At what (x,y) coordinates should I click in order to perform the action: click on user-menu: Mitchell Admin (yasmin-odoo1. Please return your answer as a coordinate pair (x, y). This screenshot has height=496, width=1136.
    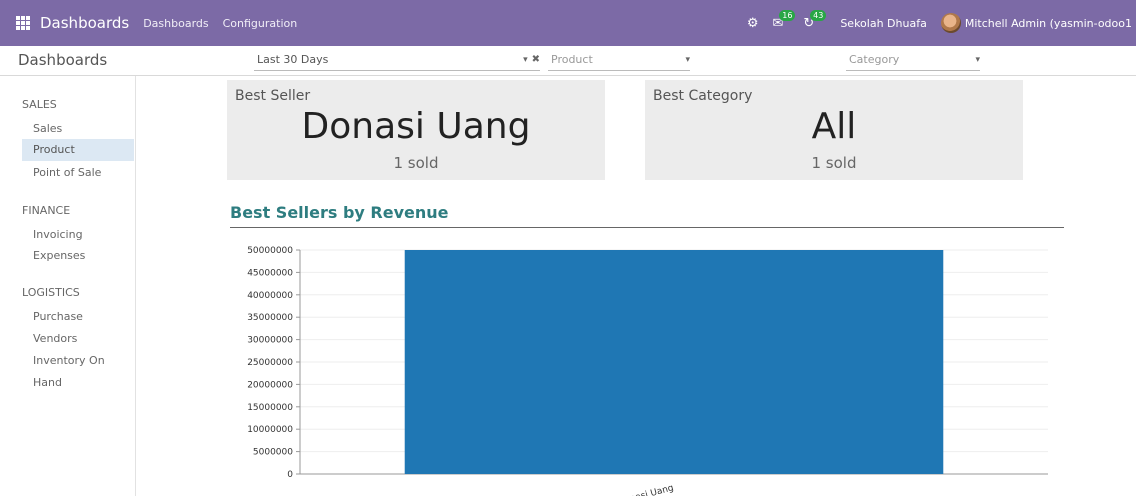
    Looking at the image, I should click on (1036, 23).